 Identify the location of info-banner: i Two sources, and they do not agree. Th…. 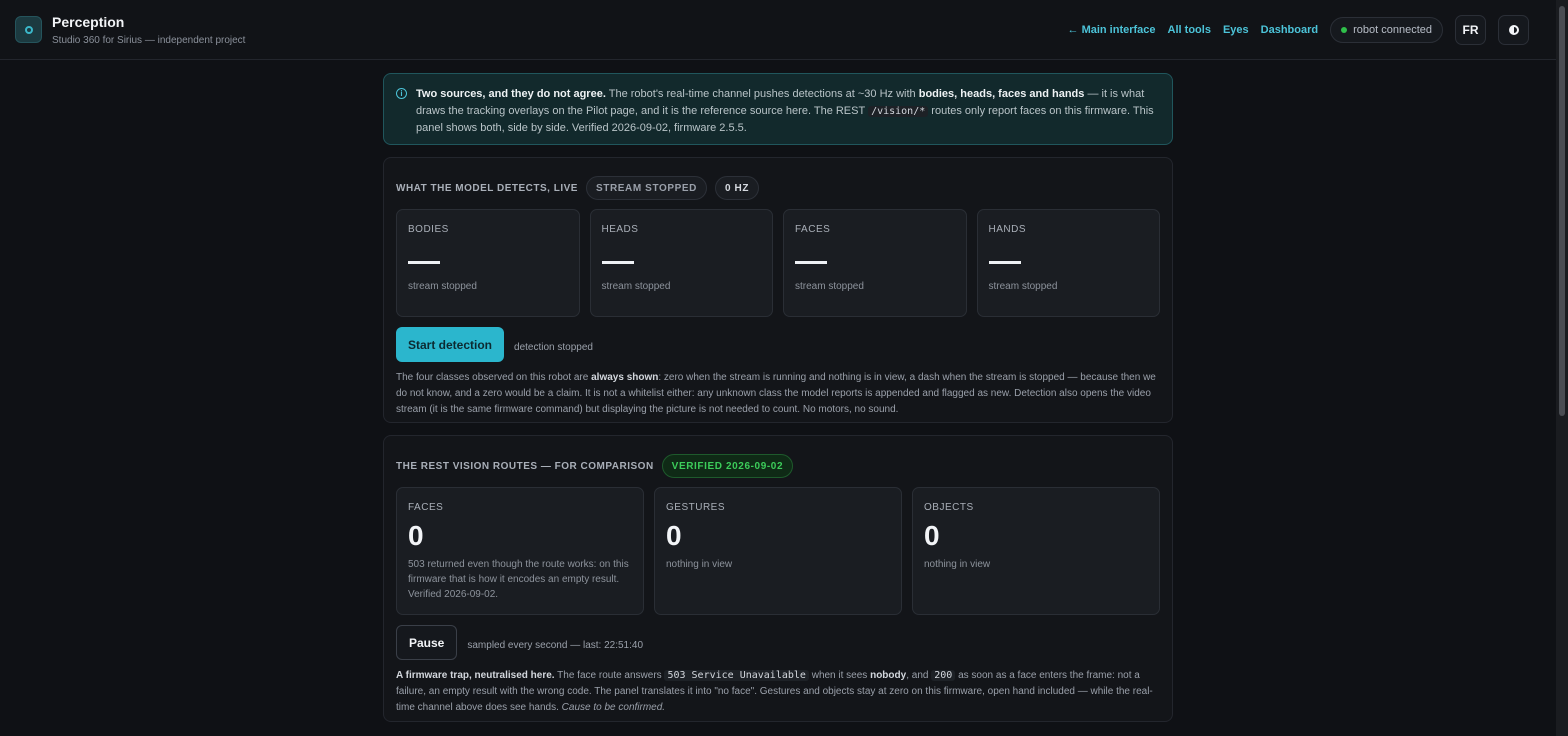
(778, 109).